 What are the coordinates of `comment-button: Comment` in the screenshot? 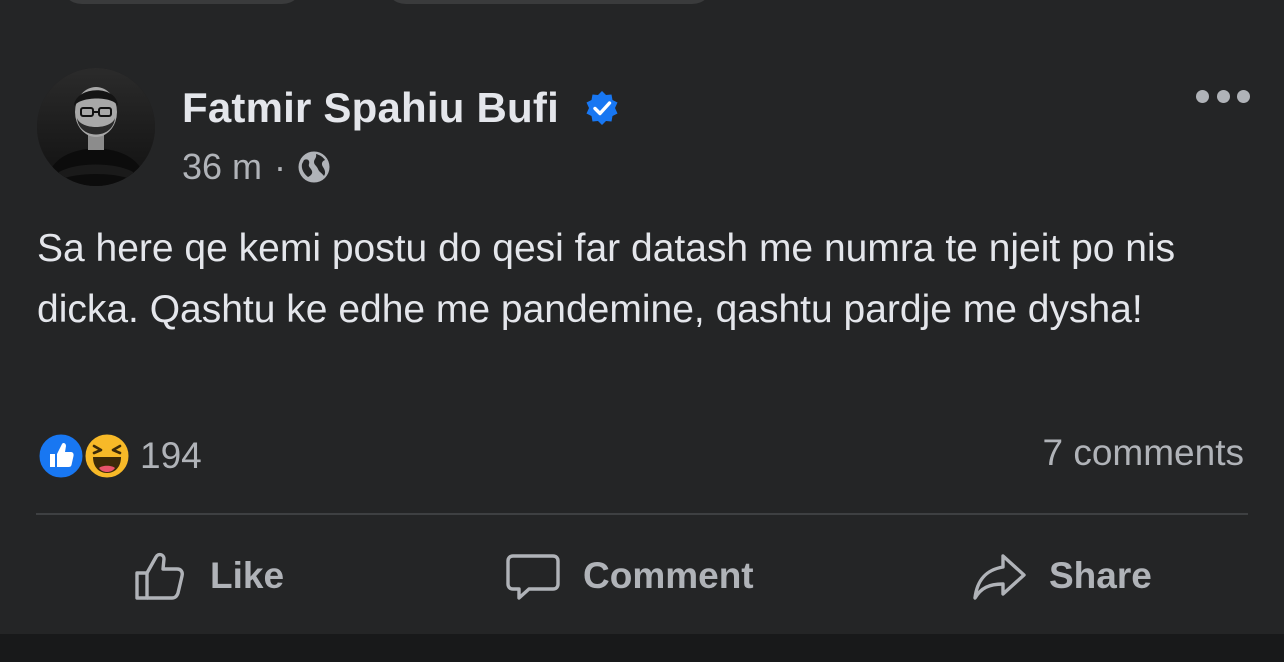 It's located at (629, 576).